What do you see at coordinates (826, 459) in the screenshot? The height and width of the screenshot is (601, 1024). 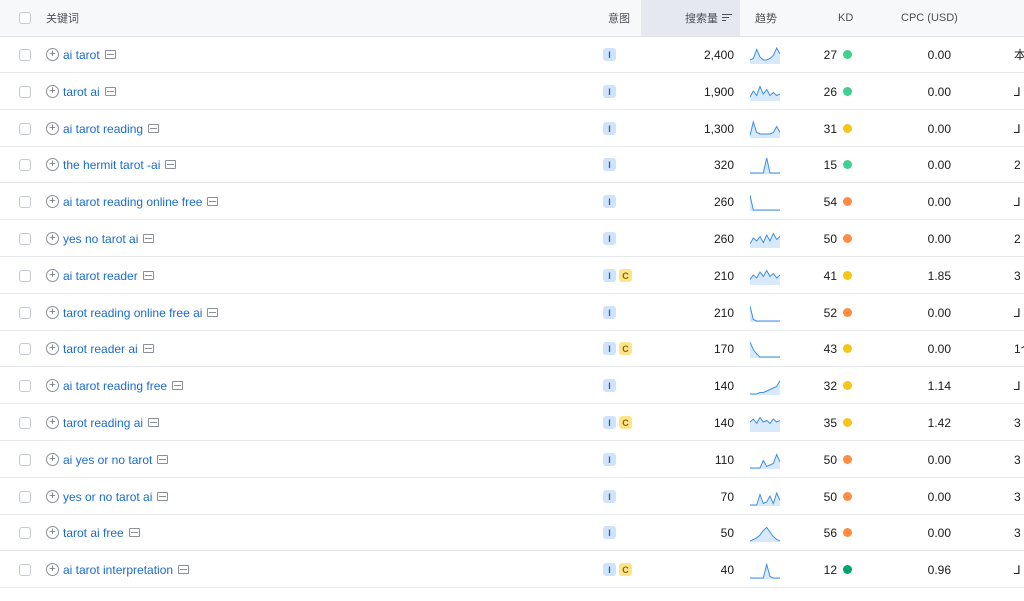 I see `kd-cell: 50` at bounding box center [826, 459].